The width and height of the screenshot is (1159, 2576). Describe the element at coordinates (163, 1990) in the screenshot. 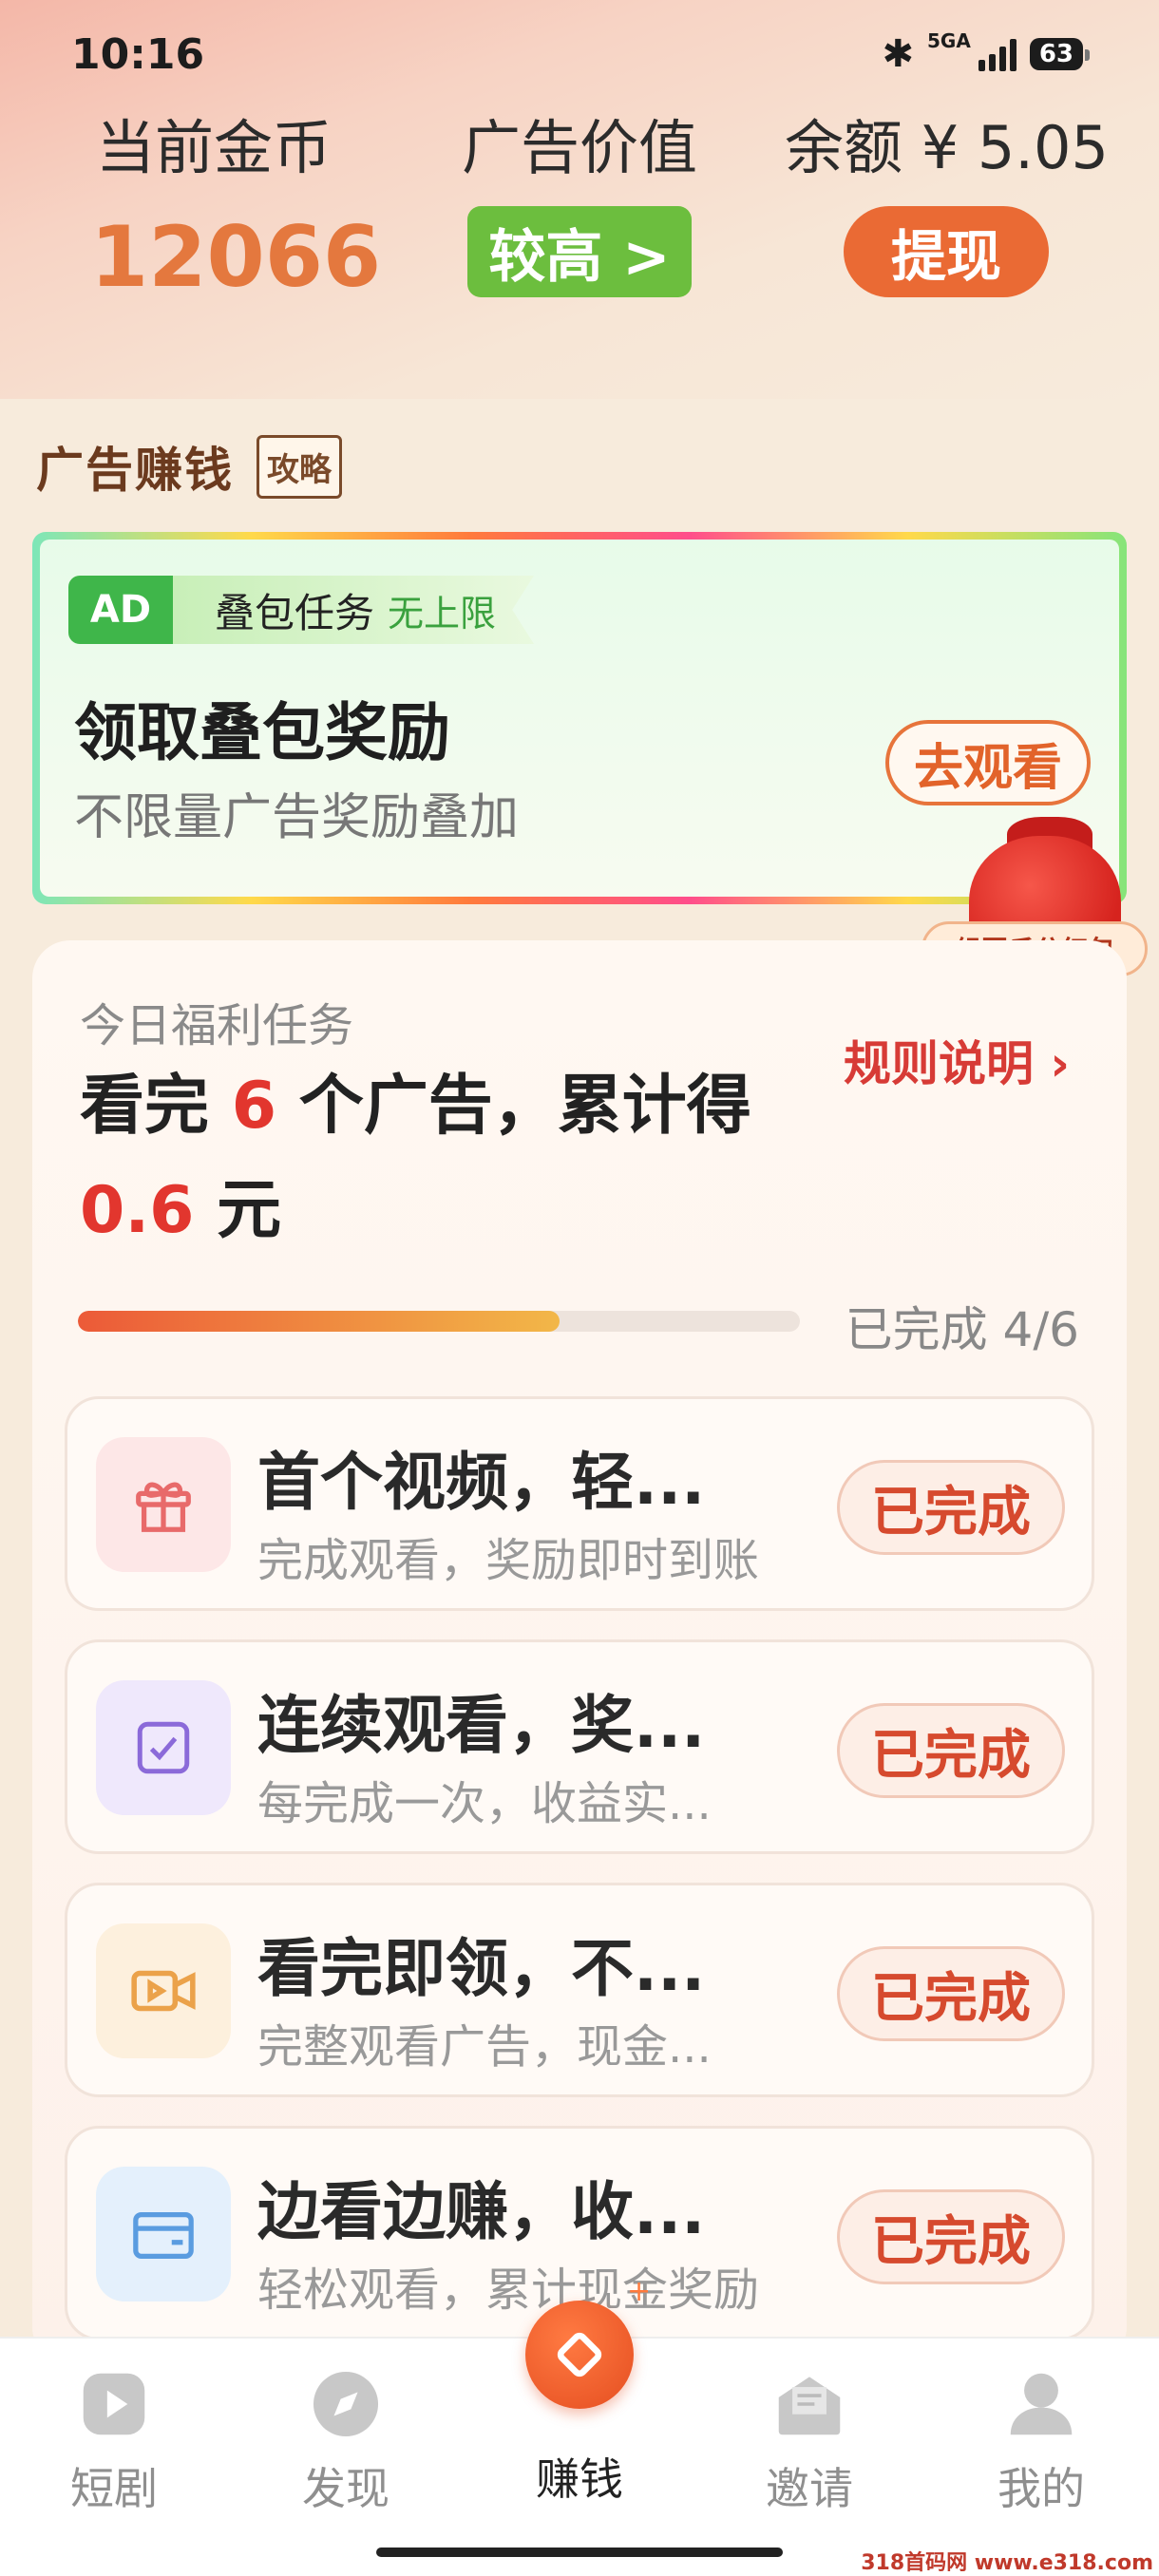

I see `video-camera-icon` at that location.